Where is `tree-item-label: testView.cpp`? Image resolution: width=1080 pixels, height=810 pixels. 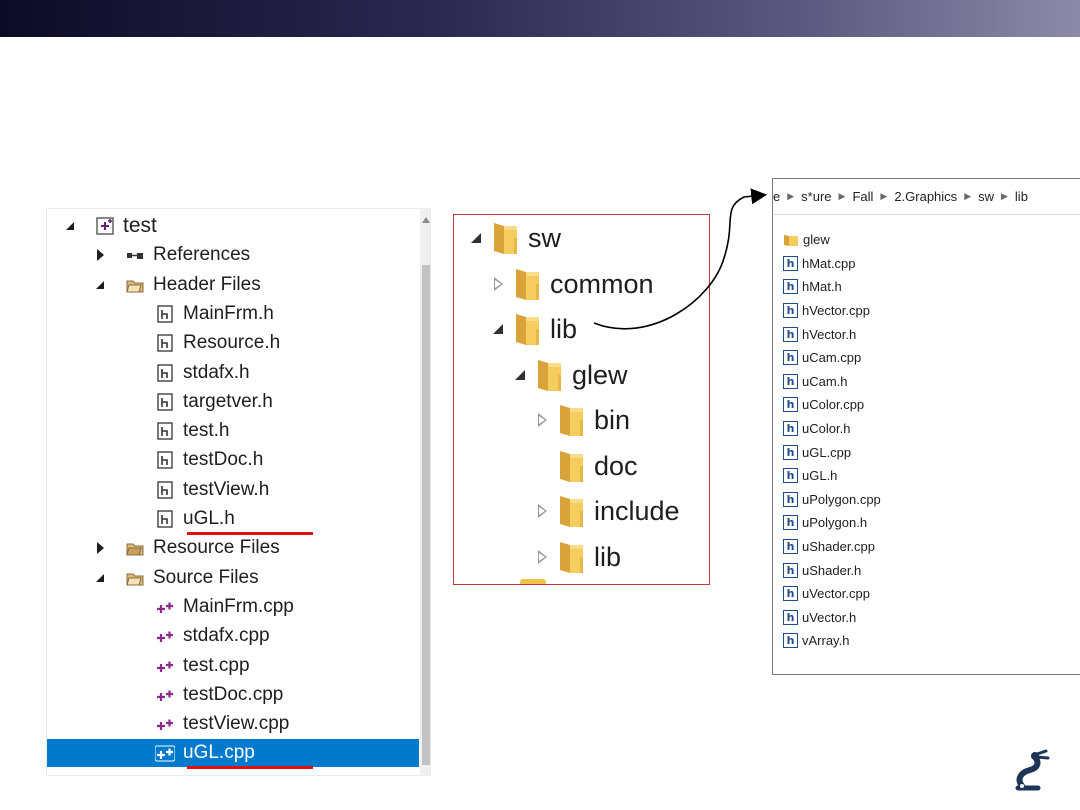
tree-item-label: testView.cpp is located at coordinates (236, 724).